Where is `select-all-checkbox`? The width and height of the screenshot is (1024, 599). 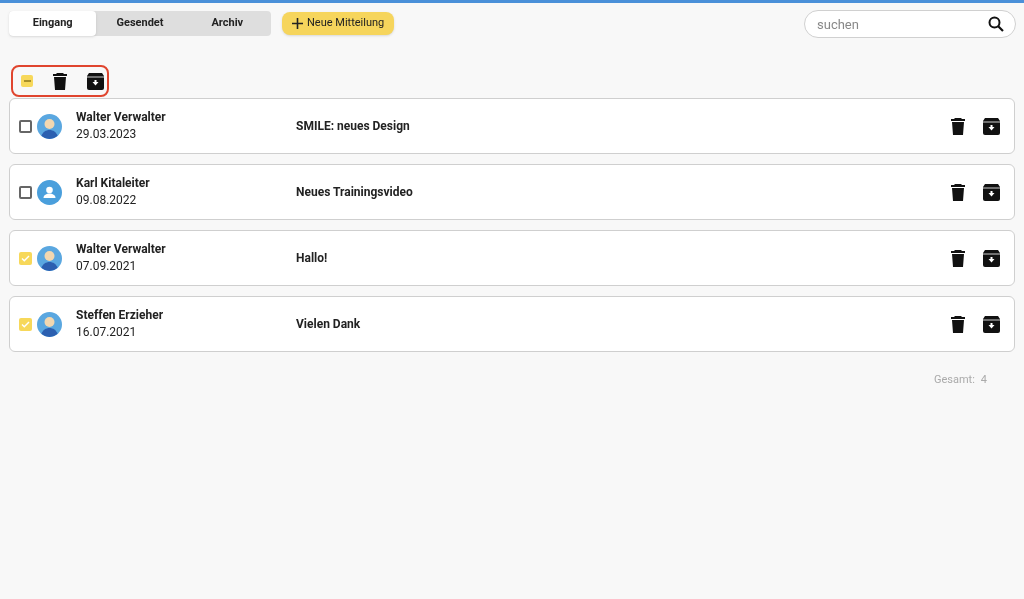
select-all-checkbox is located at coordinates (27, 81).